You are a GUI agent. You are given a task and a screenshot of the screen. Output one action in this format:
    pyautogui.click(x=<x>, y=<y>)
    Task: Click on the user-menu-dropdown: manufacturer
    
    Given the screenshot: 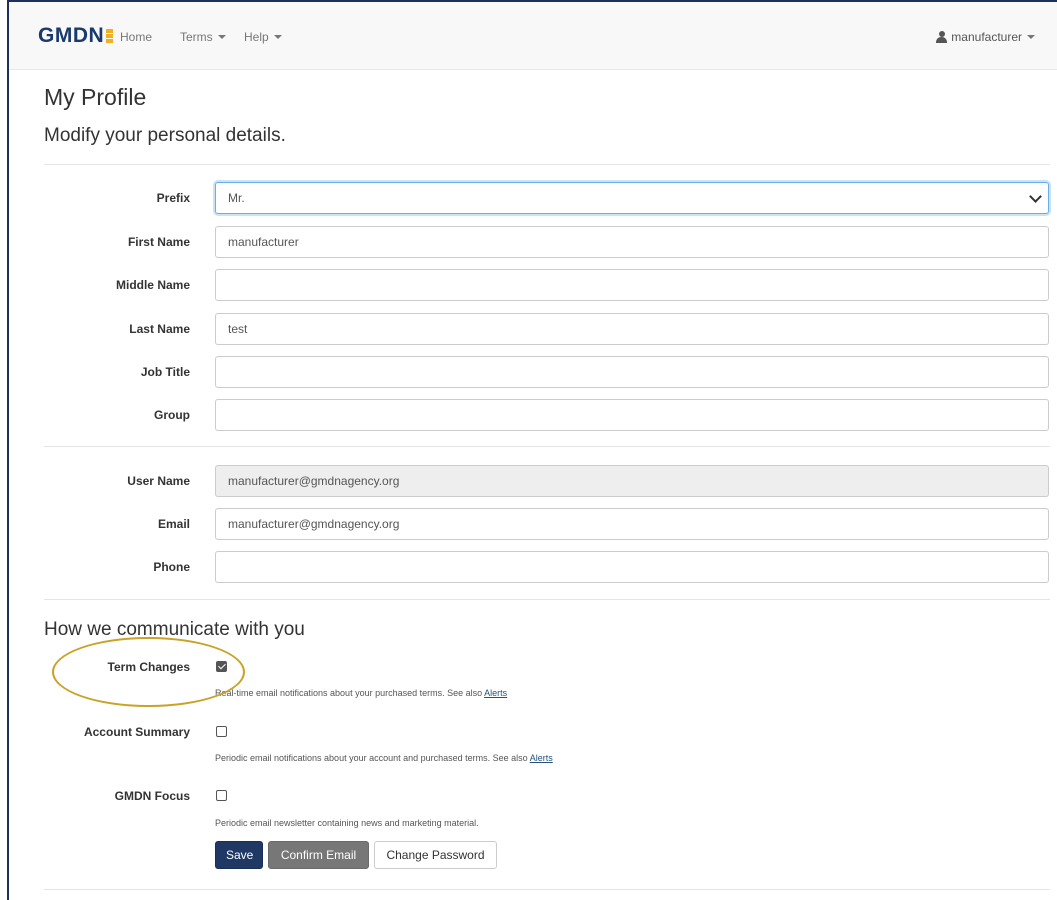 What is the action you would take?
    pyautogui.click(x=985, y=37)
    